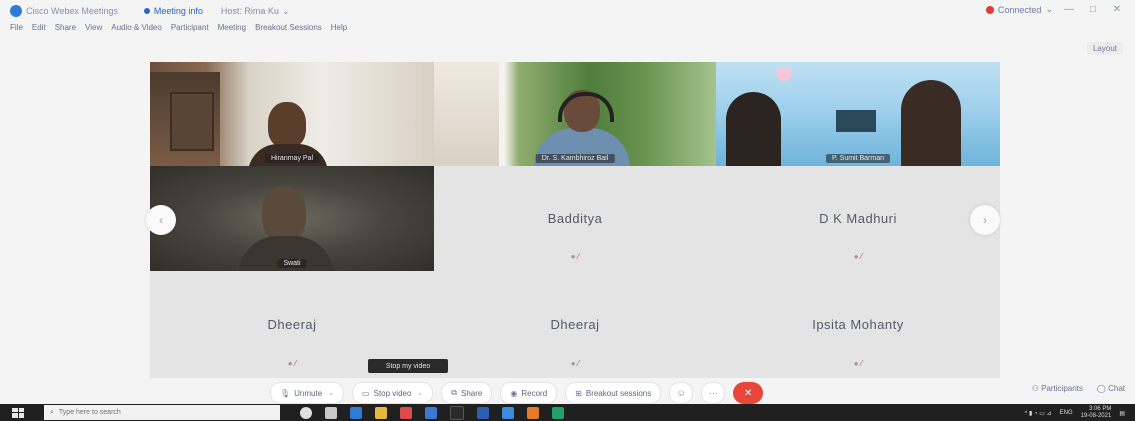  I want to click on participant-tile: D K Madhuri ● ⁄, so click(858, 218).